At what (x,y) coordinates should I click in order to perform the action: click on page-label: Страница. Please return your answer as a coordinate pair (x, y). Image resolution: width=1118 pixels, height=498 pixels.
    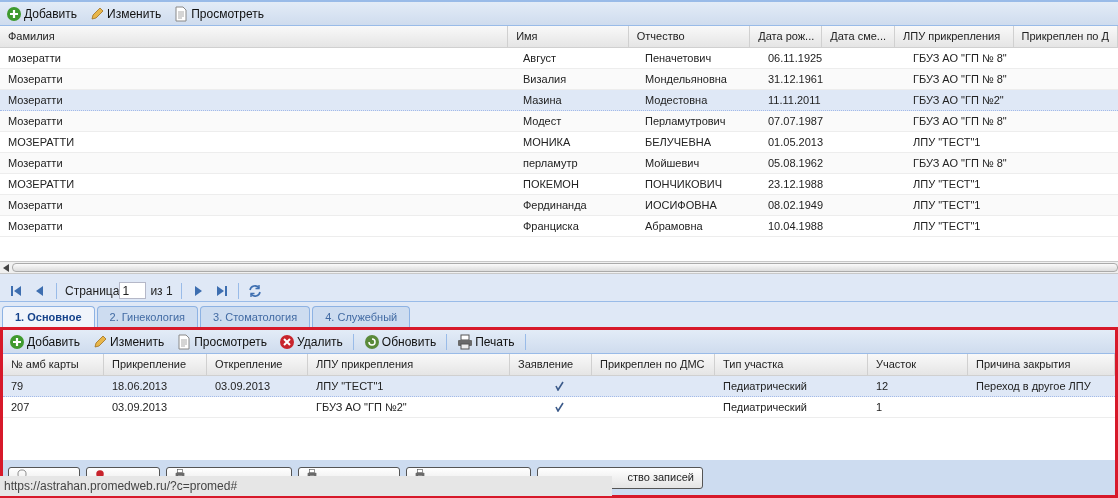
    Looking at the image, I should click on (92, 291).